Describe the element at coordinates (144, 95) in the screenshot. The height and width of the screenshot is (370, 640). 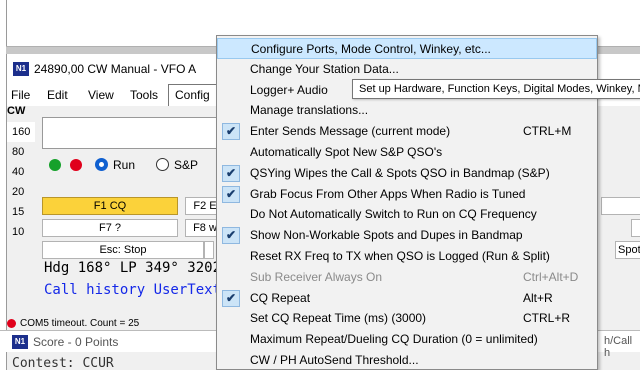
I see `menu-tools: Tools` at that location.